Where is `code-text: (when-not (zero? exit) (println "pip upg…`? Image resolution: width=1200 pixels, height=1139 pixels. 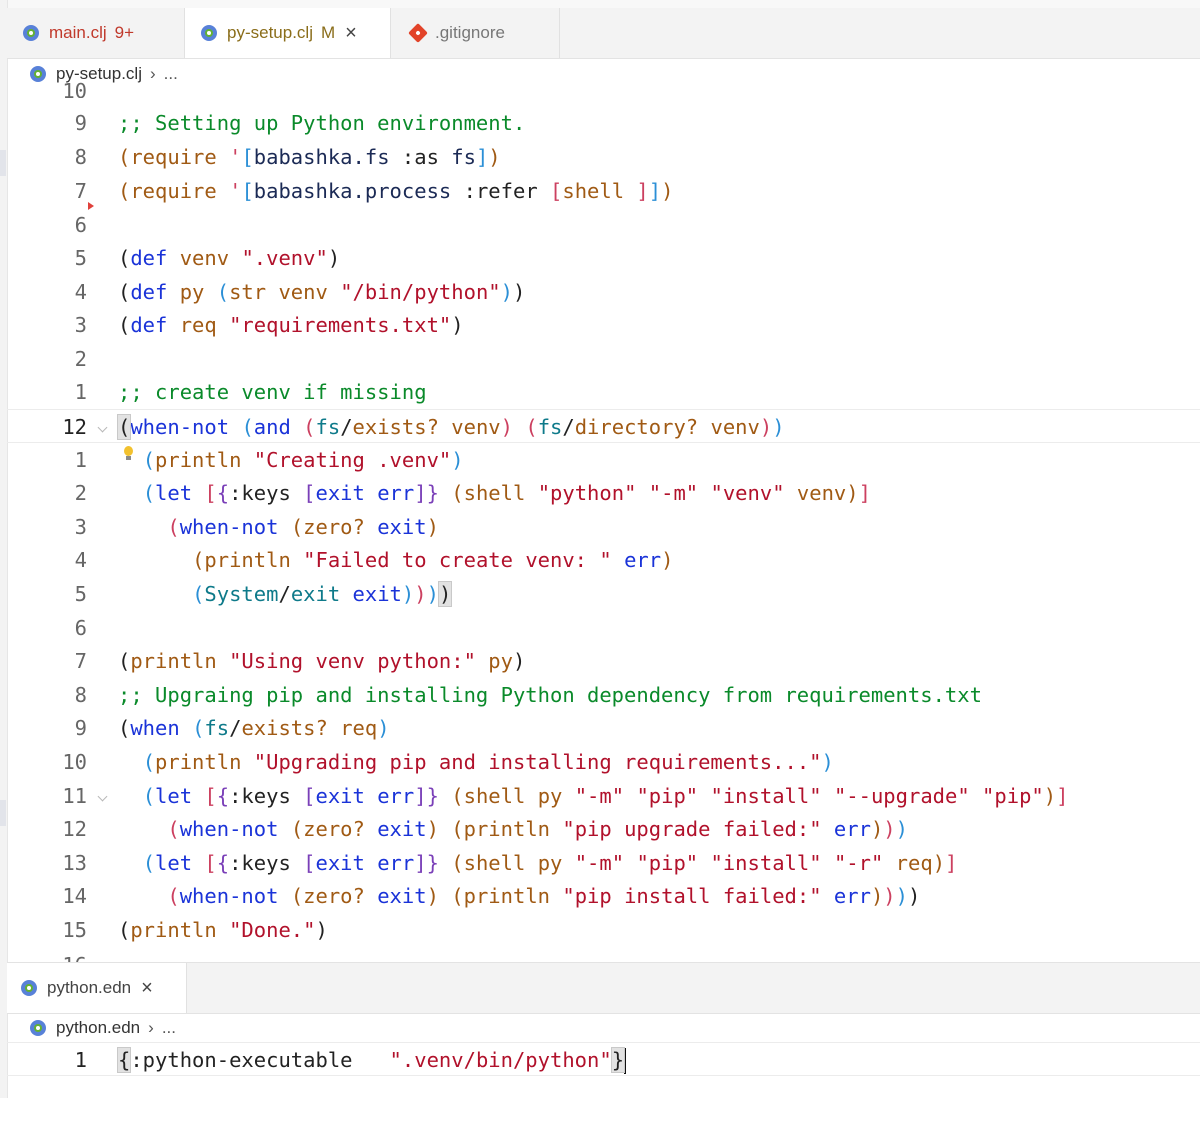 code-text: (when-not (zero? exit) (println "pip upg… is located at coordinates (537, 829).